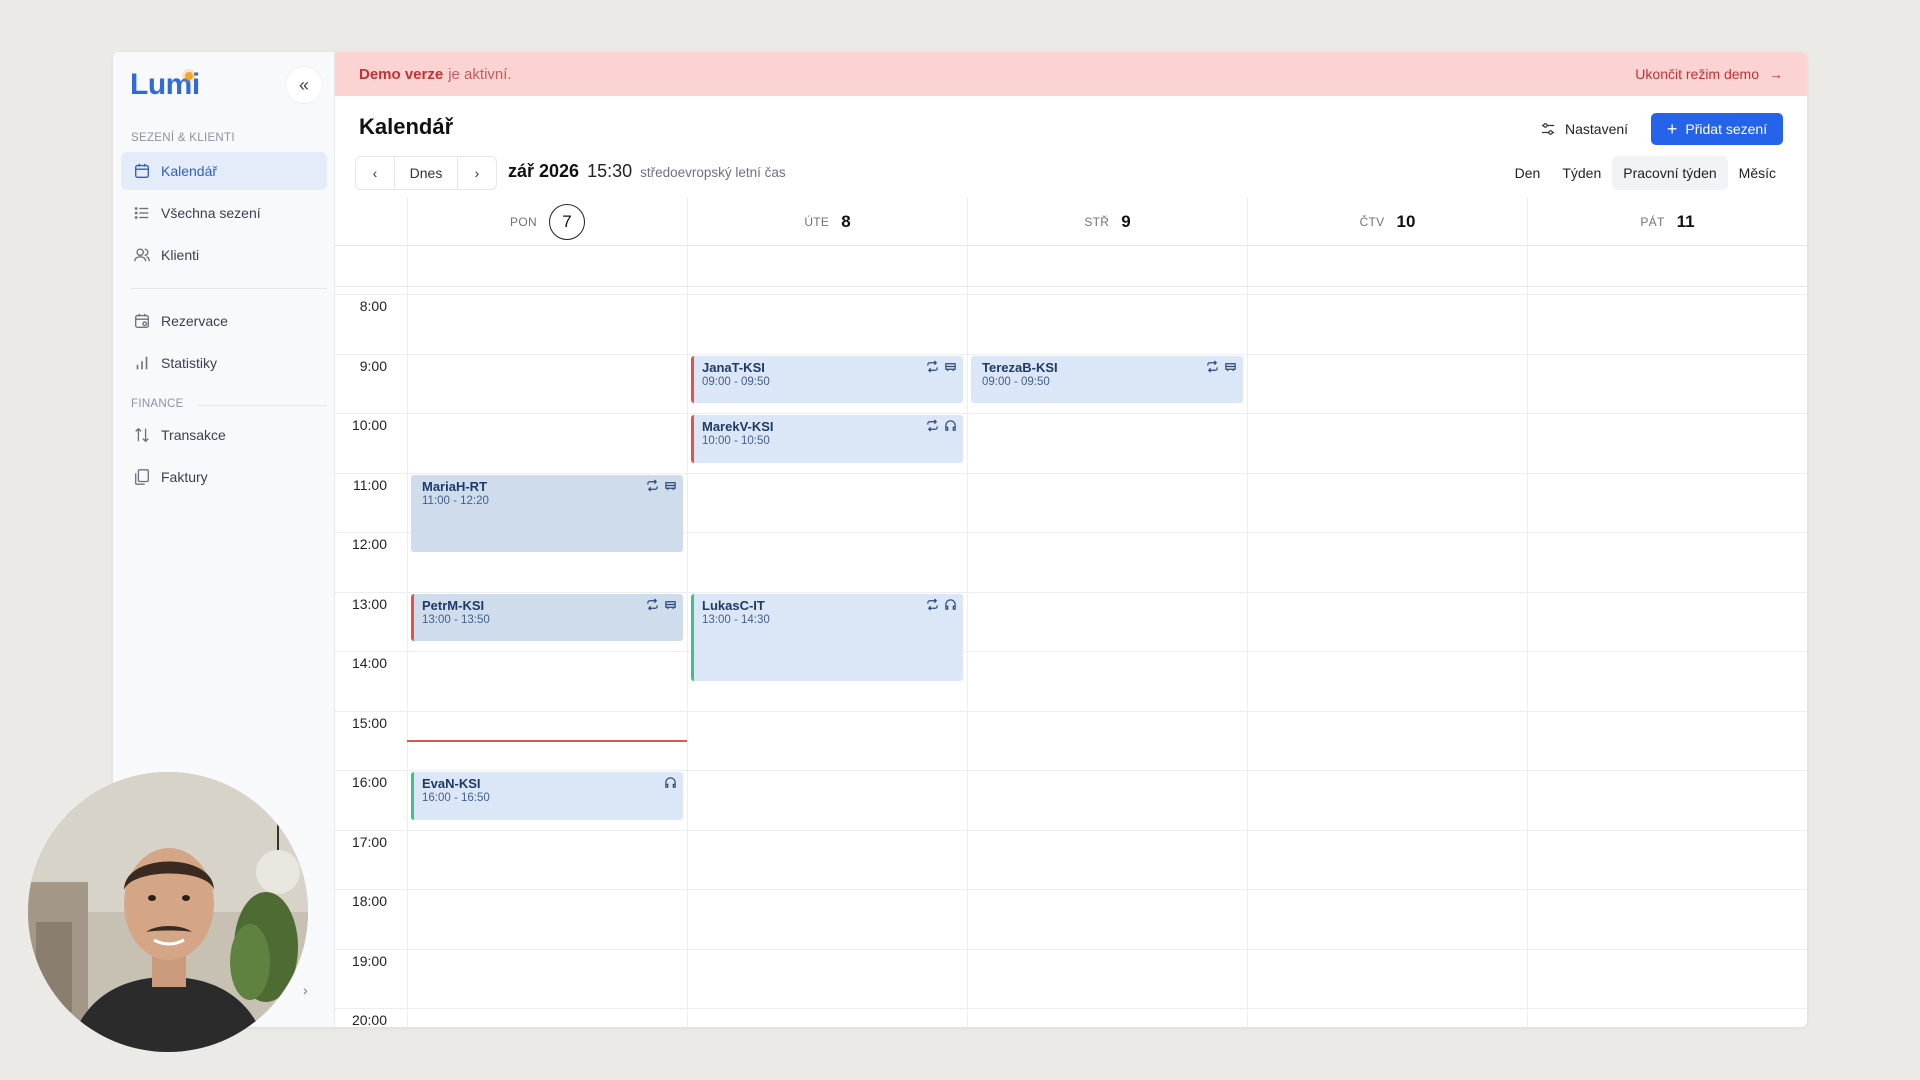  What do you see at coordinates (142, 255) in the screenshot?
I see `users-icon` at bounding box center [142, 255].